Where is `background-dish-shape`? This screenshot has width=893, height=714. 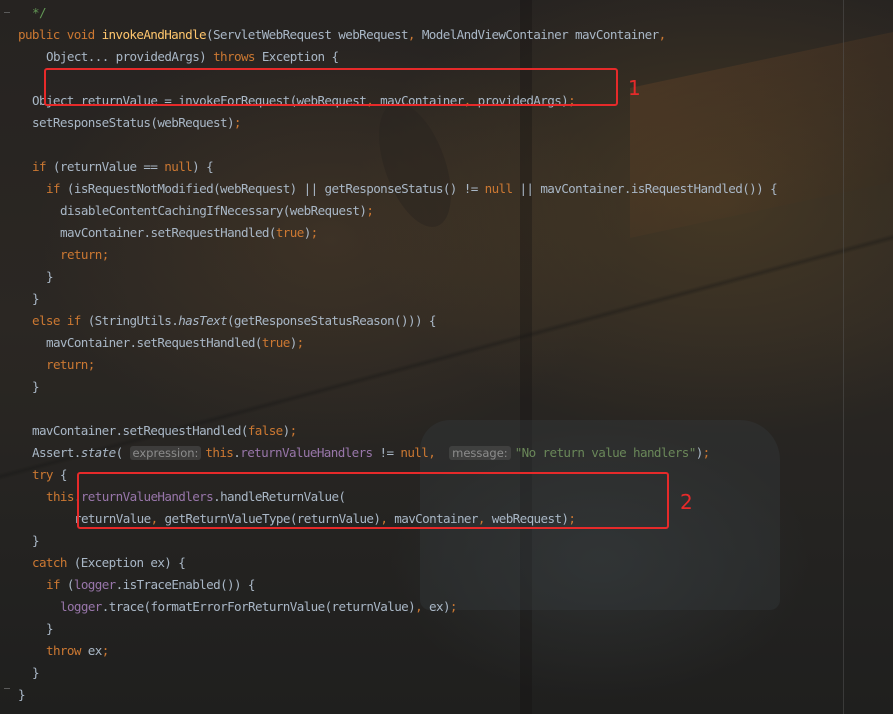 background-dish-shape is located at coordinates (415, 165).